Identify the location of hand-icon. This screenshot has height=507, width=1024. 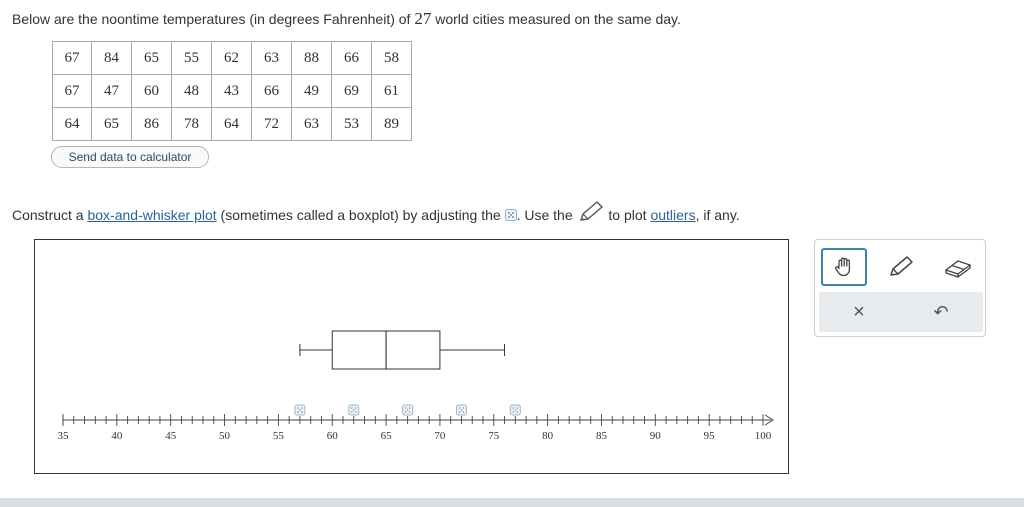
(843, 267).